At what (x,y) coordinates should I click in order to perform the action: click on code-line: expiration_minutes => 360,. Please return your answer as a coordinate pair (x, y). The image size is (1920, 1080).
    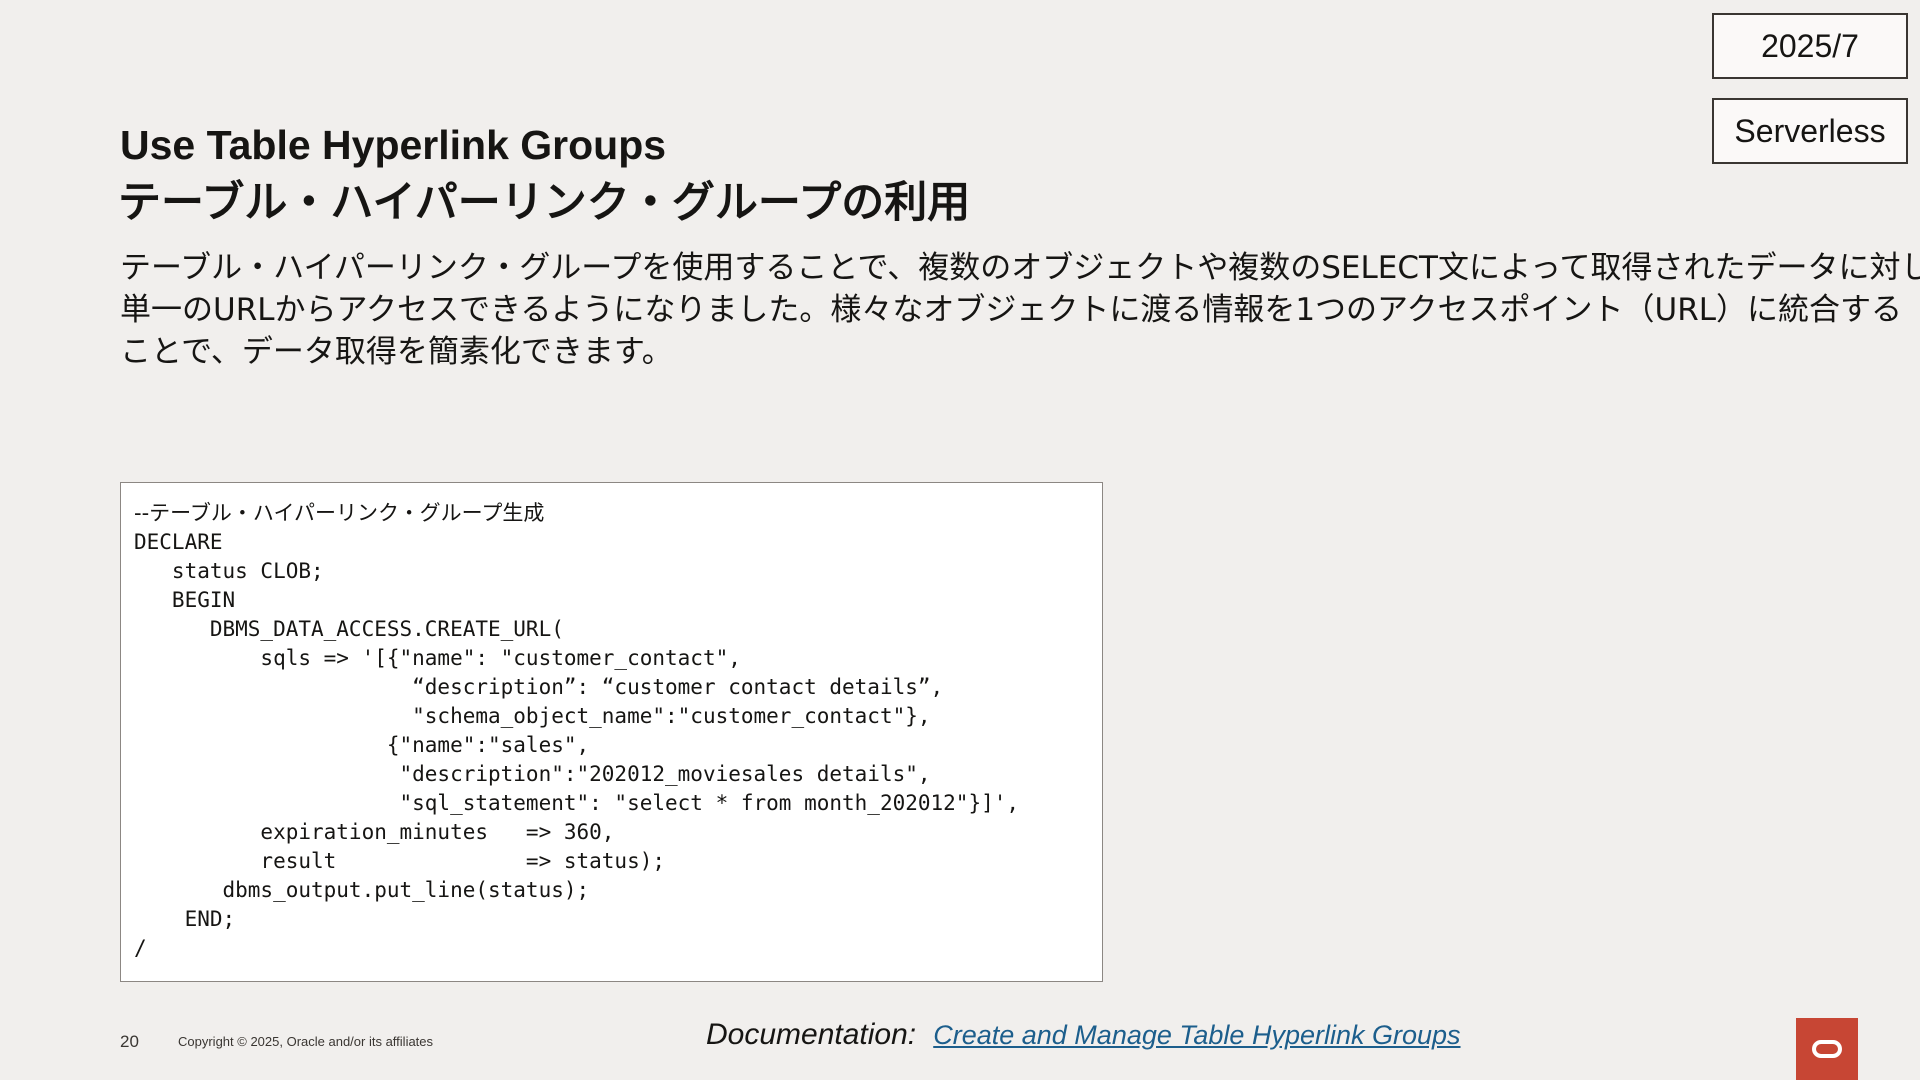
    Looking at the image, I should click on (374, 832).